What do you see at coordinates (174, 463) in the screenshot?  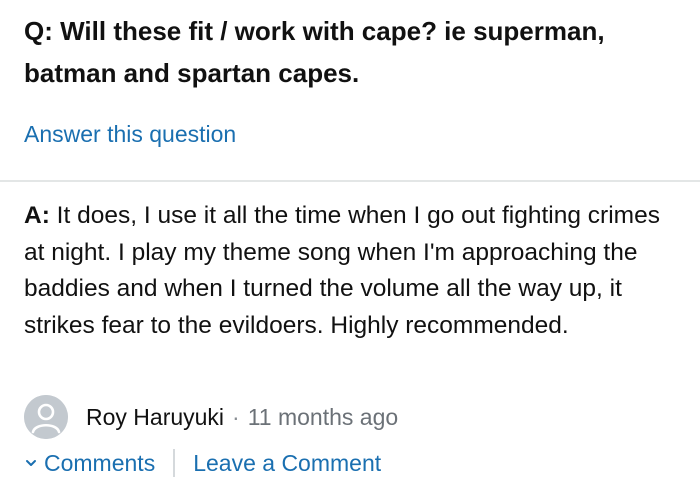 I see `action-separator` at bounding box center [174, 463].